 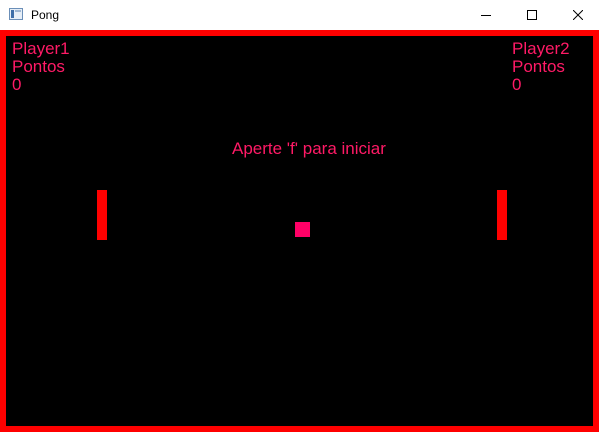 I want to click on app-icon, so click(x=16, y=14).